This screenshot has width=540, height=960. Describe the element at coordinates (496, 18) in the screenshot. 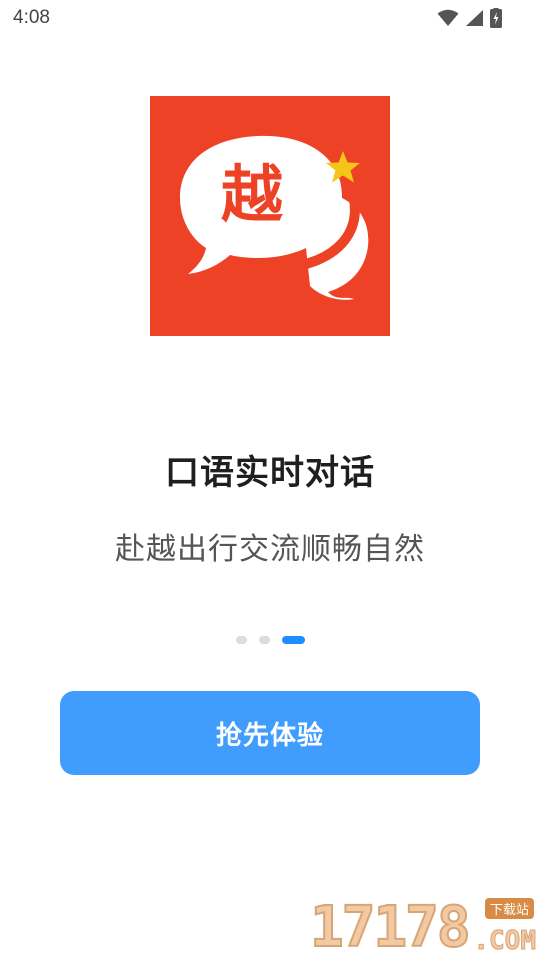

I see `battery-charging-icon` at that location.